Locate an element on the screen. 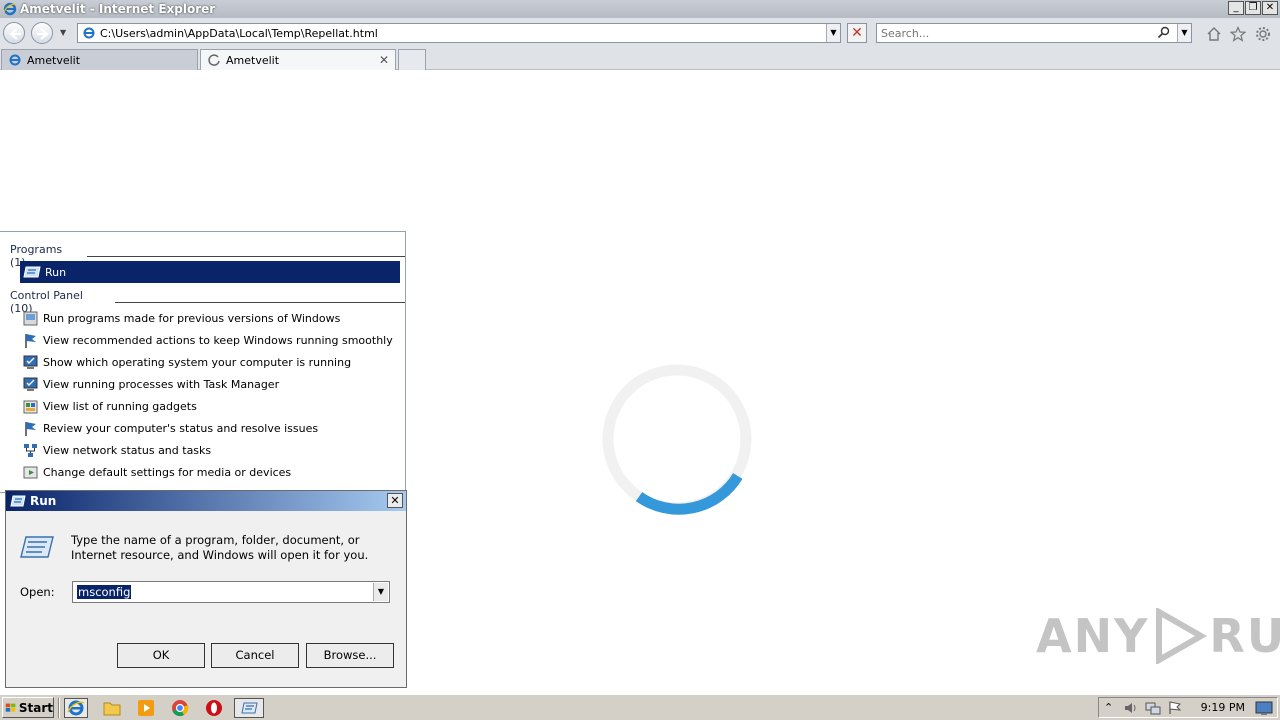 The image size is (1280, 720). anyrun-watermark: ANY RUN is located at coordinates (1158, 636).